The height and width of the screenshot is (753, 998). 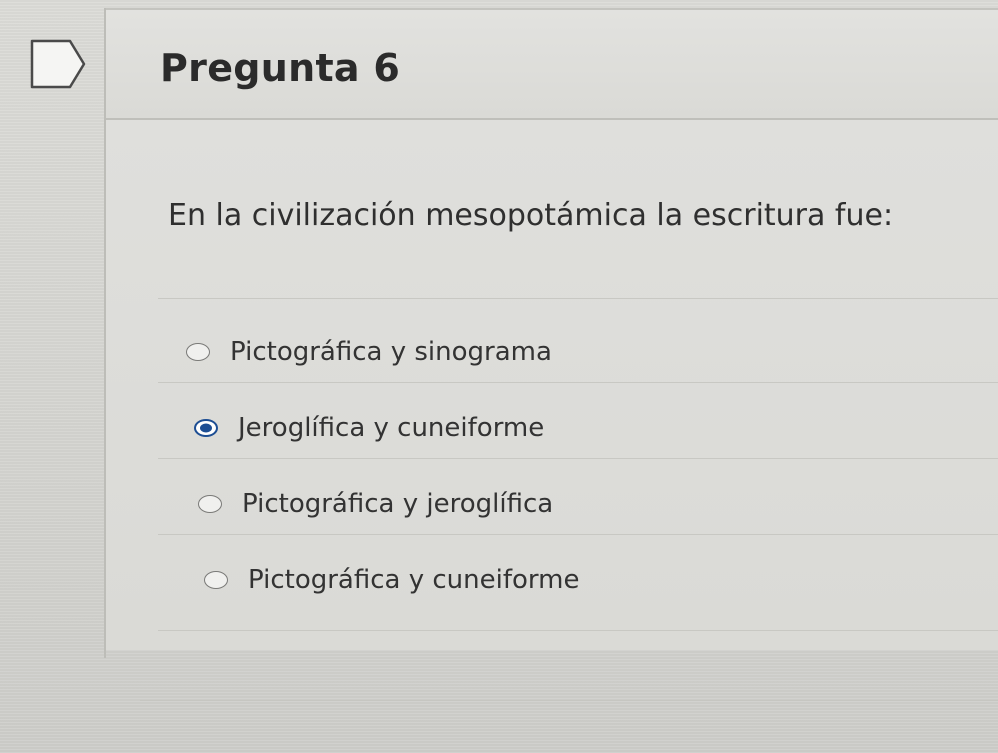 What do you see at coordinates (569, 700) in the screenshot?
I see `divider` at bounding box center [569, 700].